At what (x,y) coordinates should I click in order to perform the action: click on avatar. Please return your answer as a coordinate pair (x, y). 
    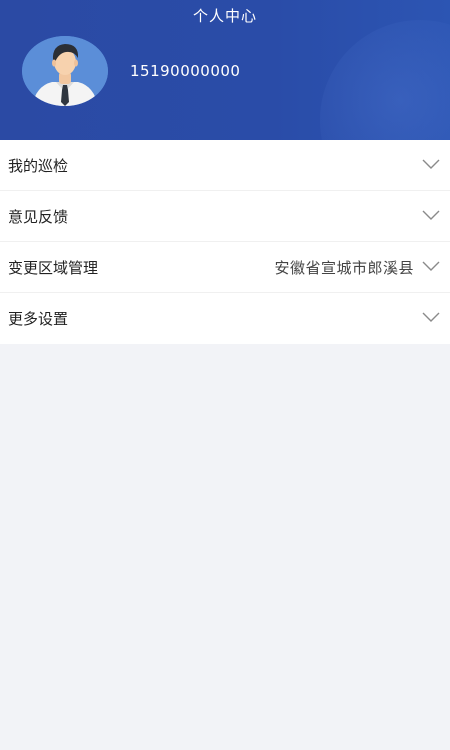
    Looking at the image, I should click on (65, 71).